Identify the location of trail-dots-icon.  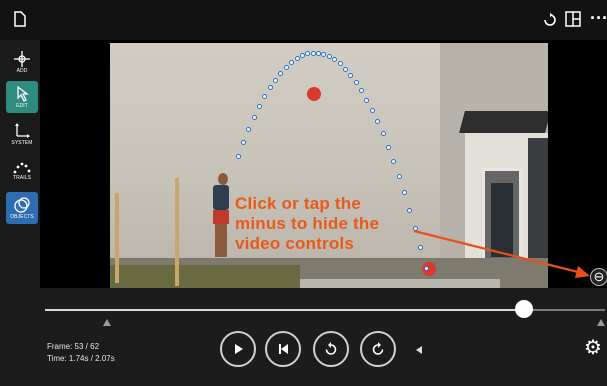
(22, 167).